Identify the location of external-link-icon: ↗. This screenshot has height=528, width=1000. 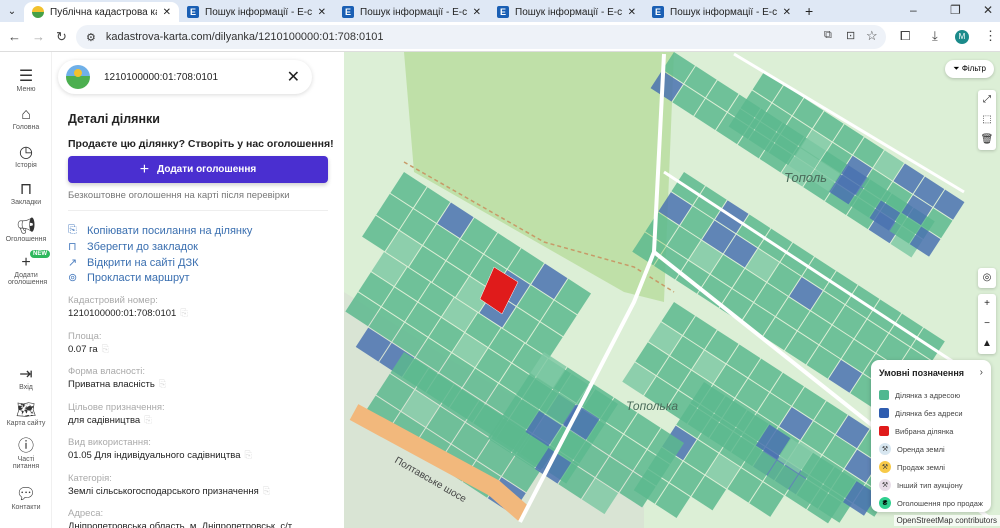
(73, 263).